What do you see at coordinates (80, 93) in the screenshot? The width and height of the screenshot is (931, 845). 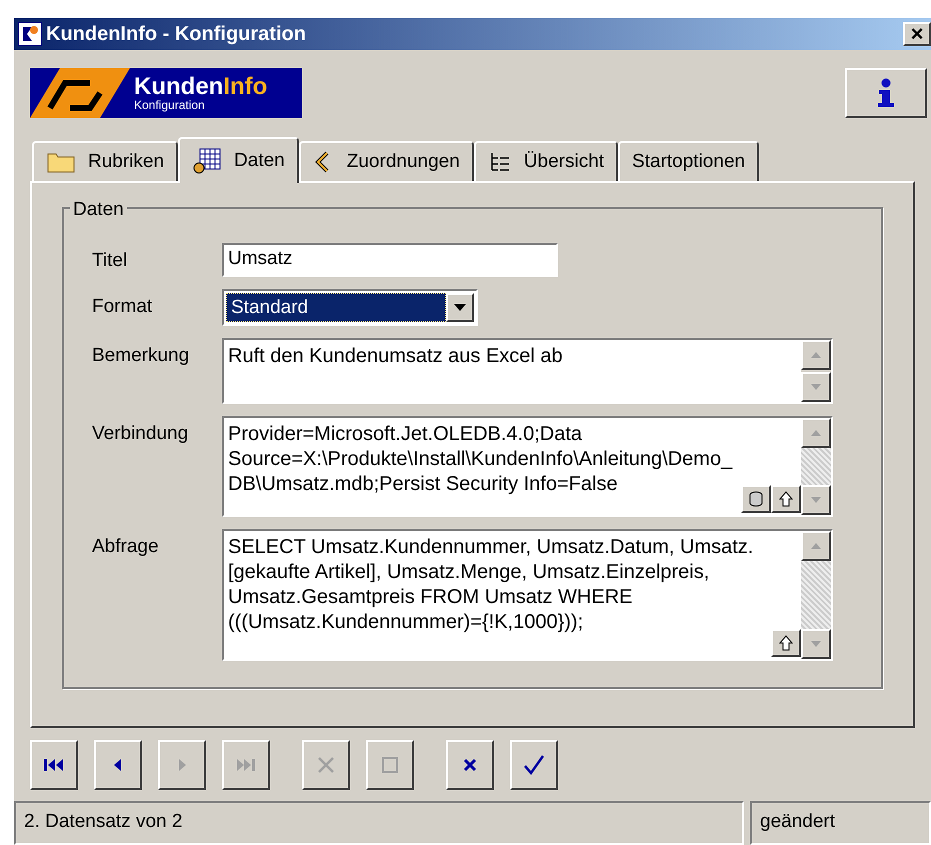 I see `logo-mark-icon` at bounding box center [80, 93].